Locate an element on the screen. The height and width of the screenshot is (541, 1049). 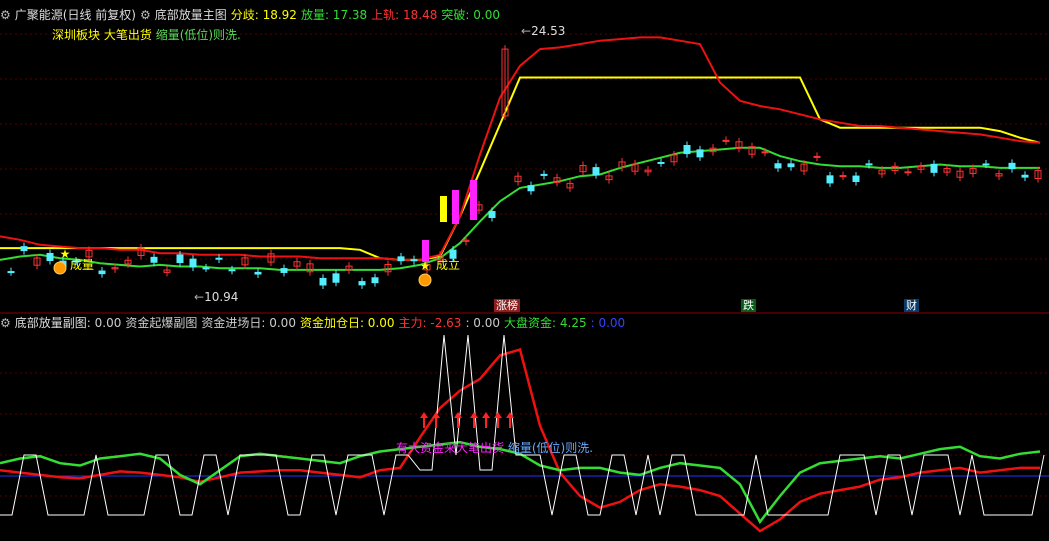
main-note: 深圳板块 大笔出货 缩量(低位)则洗. is located at coordinates (146, 35).